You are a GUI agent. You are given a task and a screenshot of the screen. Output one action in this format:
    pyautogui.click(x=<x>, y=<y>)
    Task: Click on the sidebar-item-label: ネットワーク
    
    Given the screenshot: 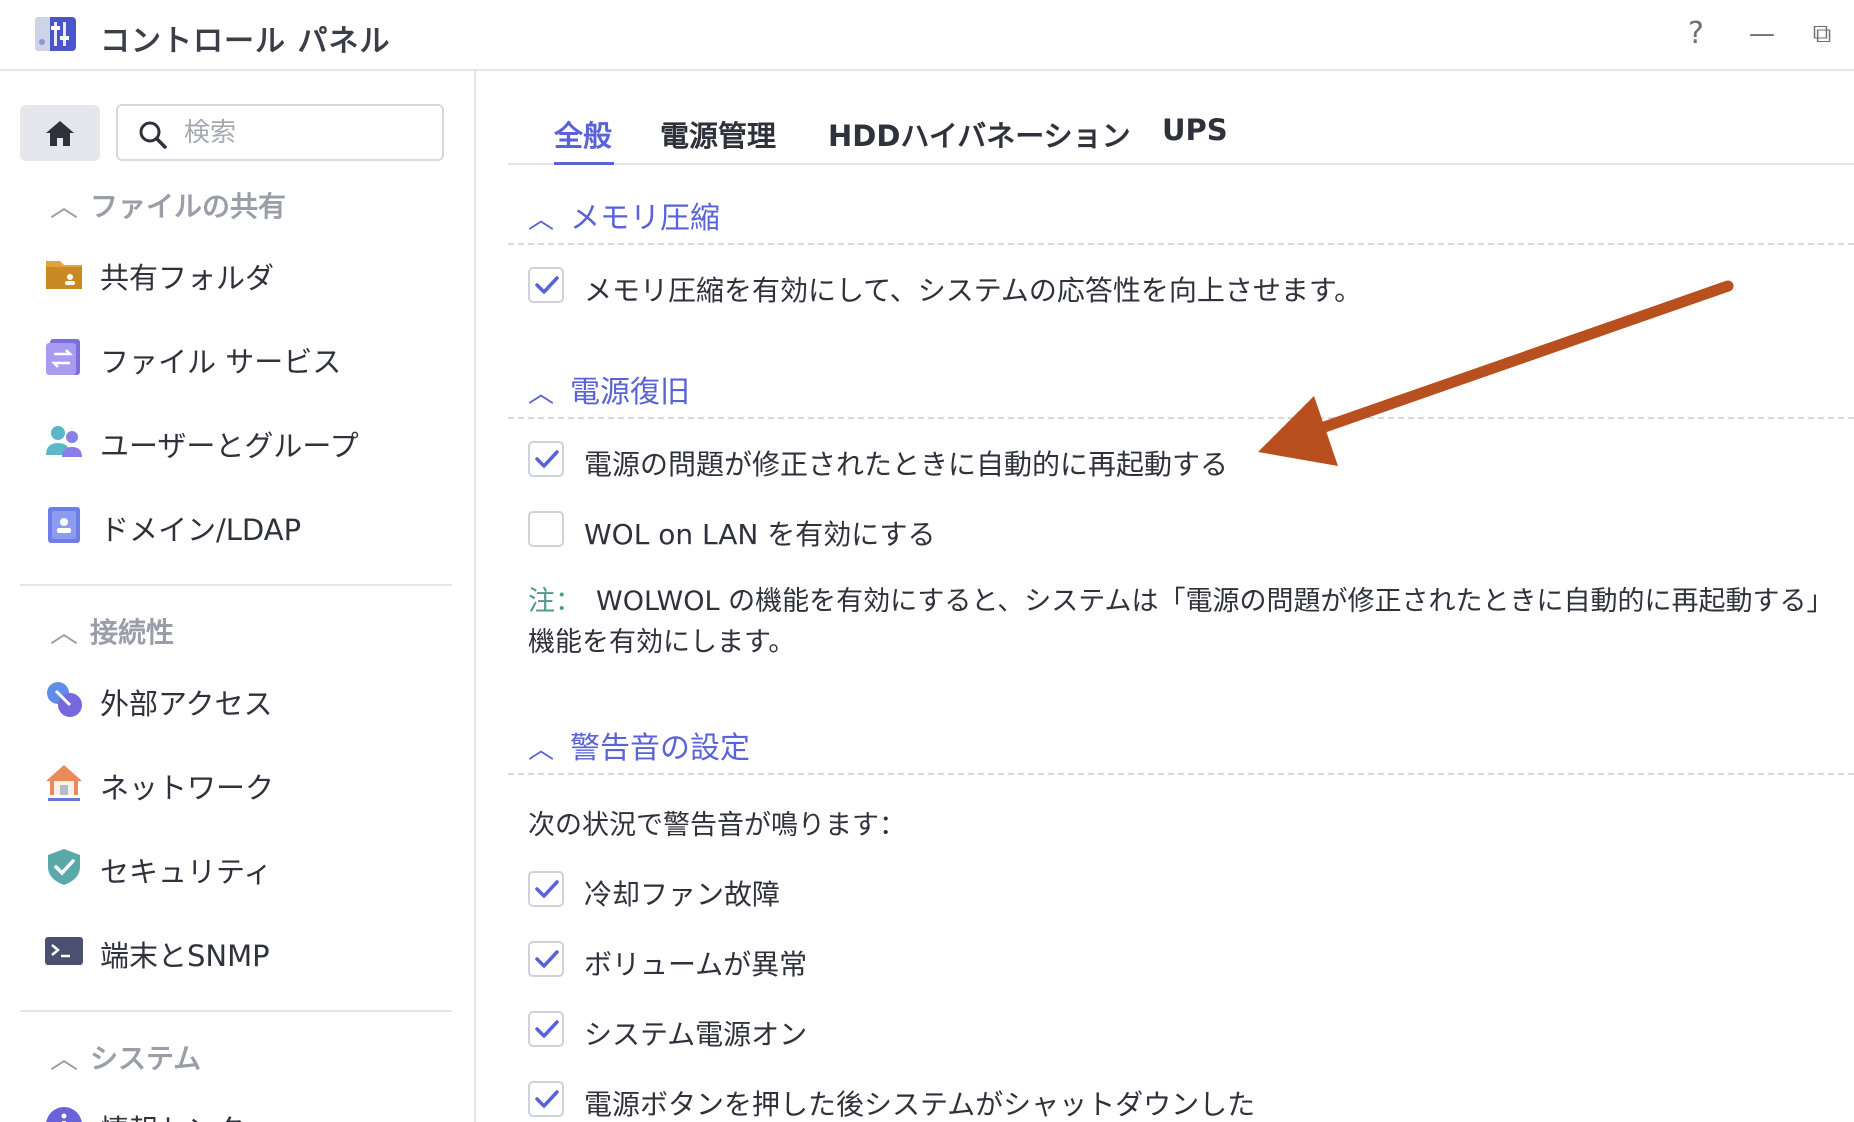 What is the action you would take?
    pyautogui.click(x=187, y=788)
    